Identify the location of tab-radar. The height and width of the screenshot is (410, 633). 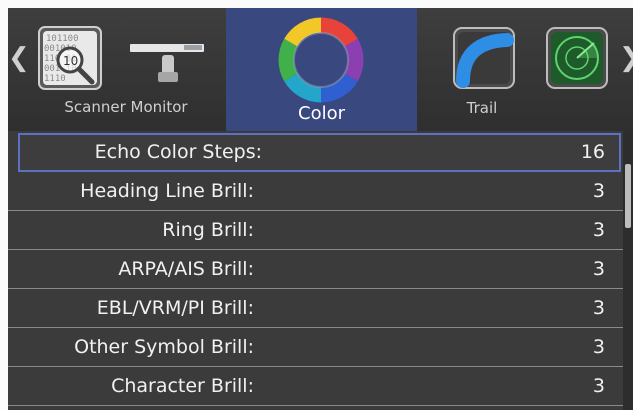
(580, 69).